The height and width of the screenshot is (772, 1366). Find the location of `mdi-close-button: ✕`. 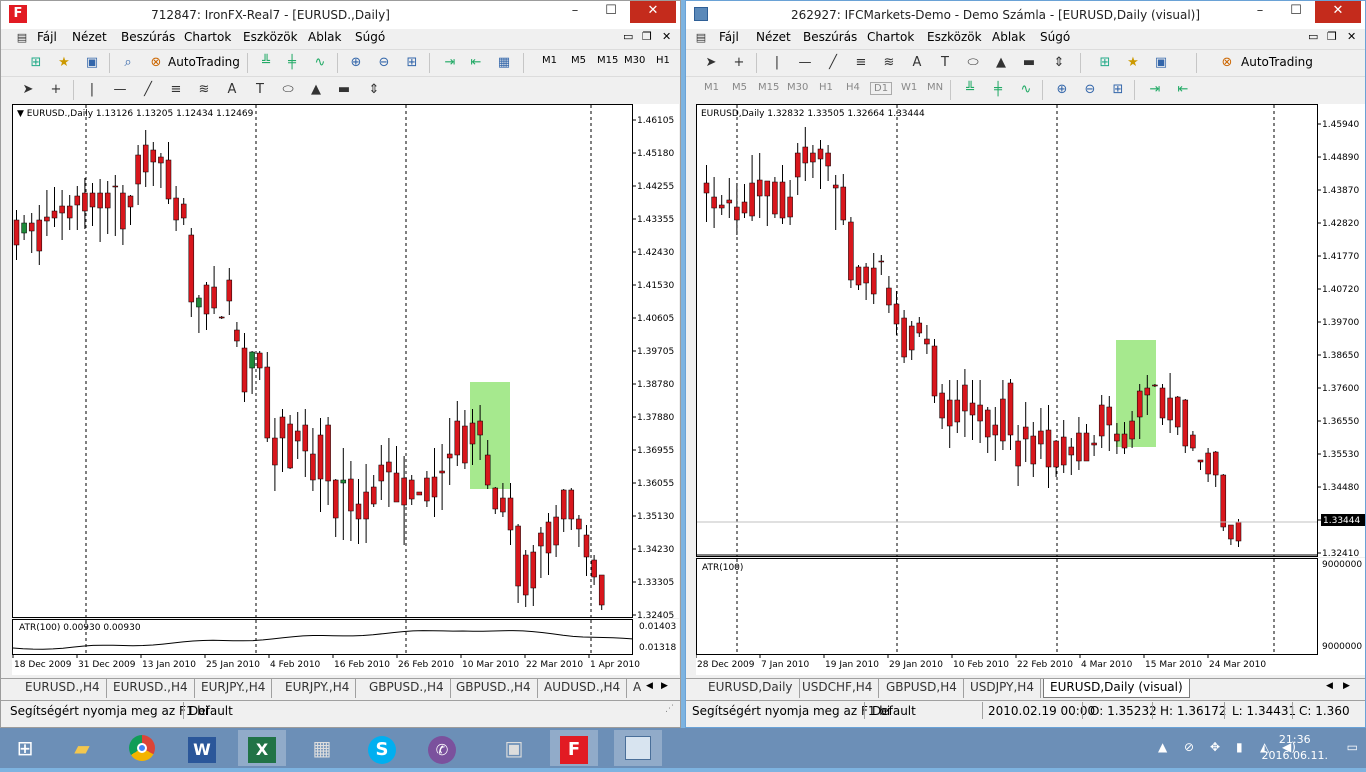

mdi-close-button: ✕ is located at coordinates (1351, 36).